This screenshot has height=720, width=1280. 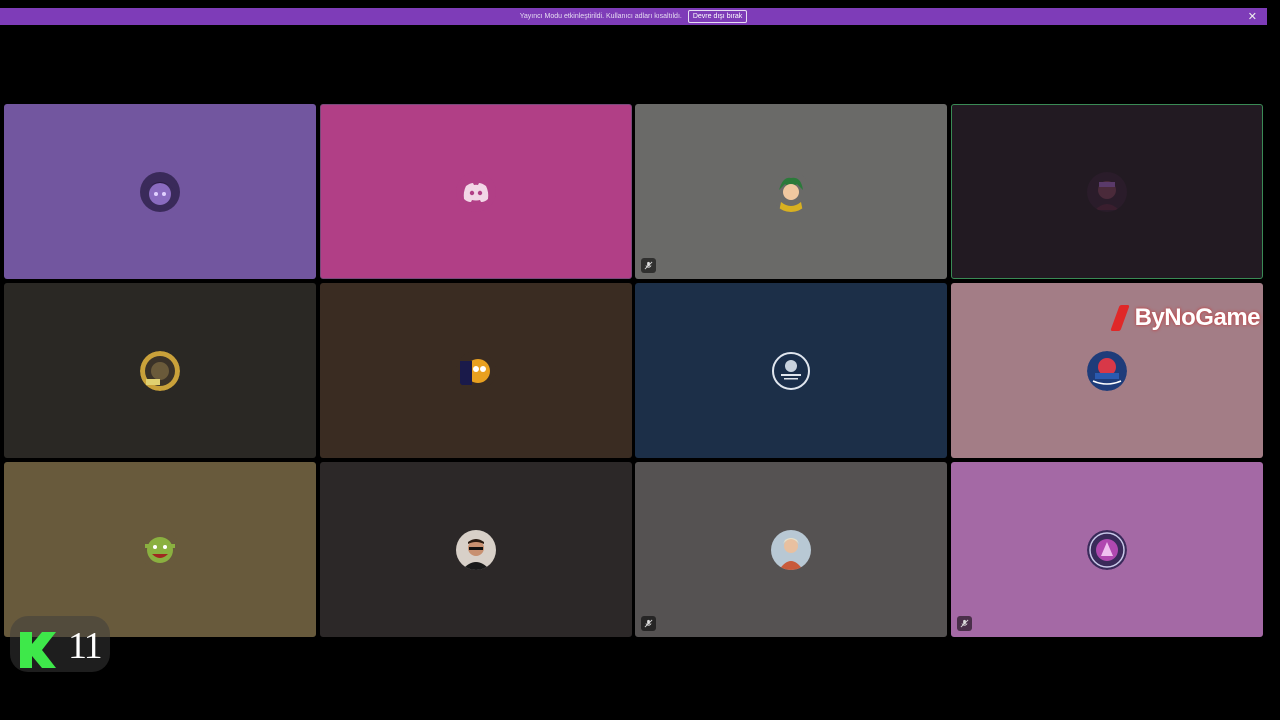 I want to click on purple-emblem-avatar, so click(x=1106, y=549).